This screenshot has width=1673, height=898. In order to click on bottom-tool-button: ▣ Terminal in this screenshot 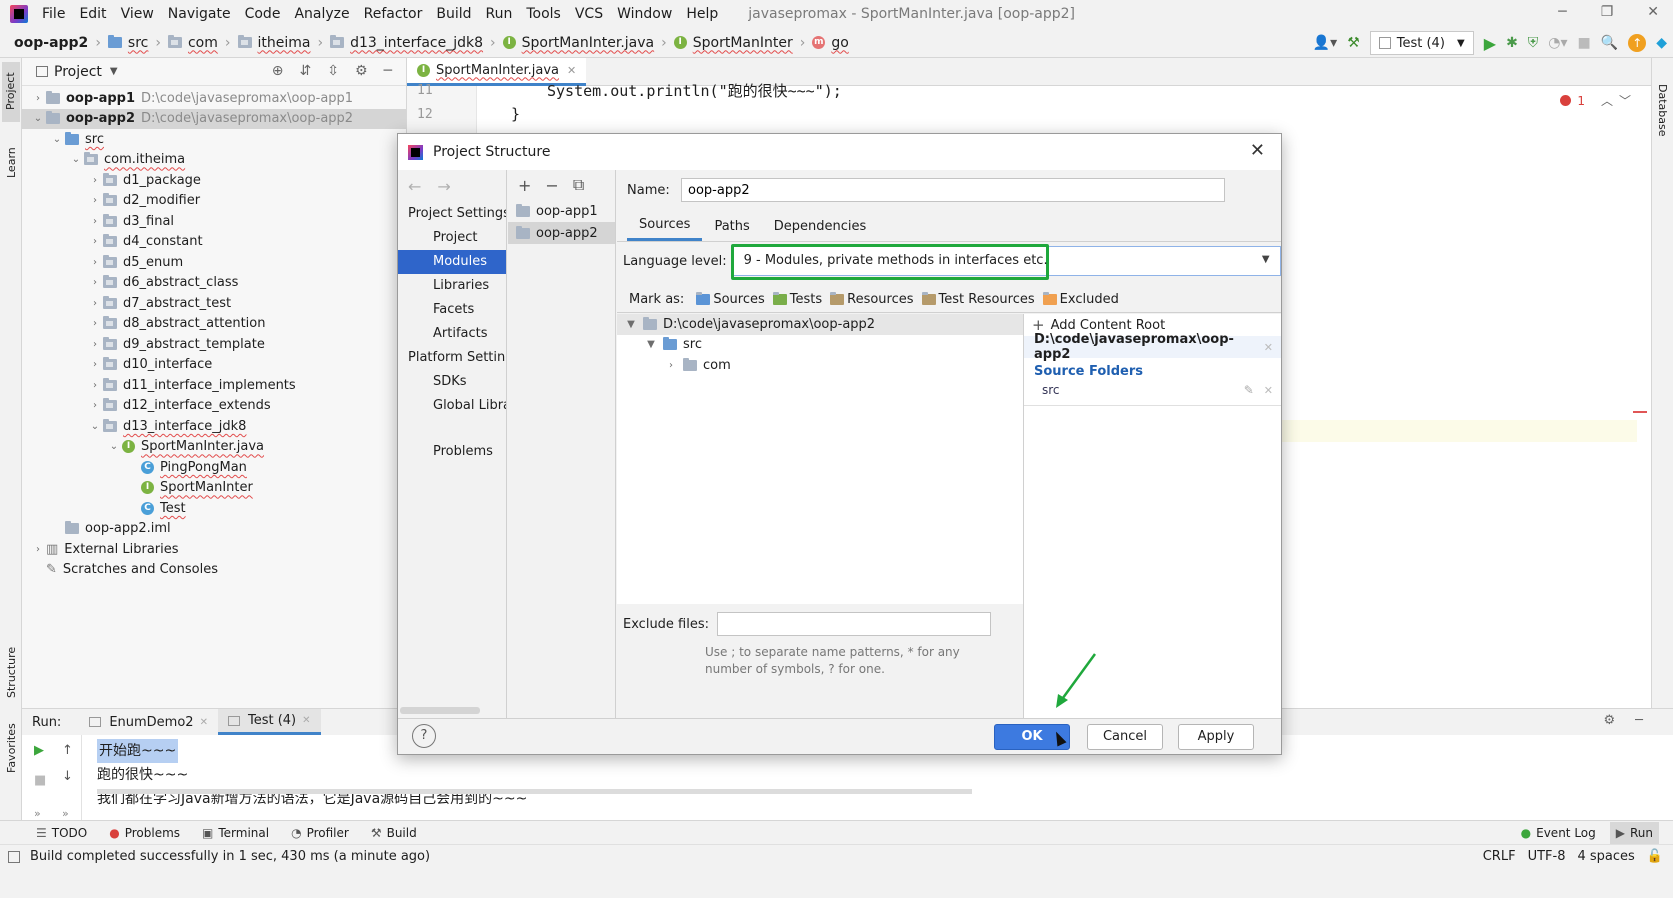, I will do `click(235, 833)`.